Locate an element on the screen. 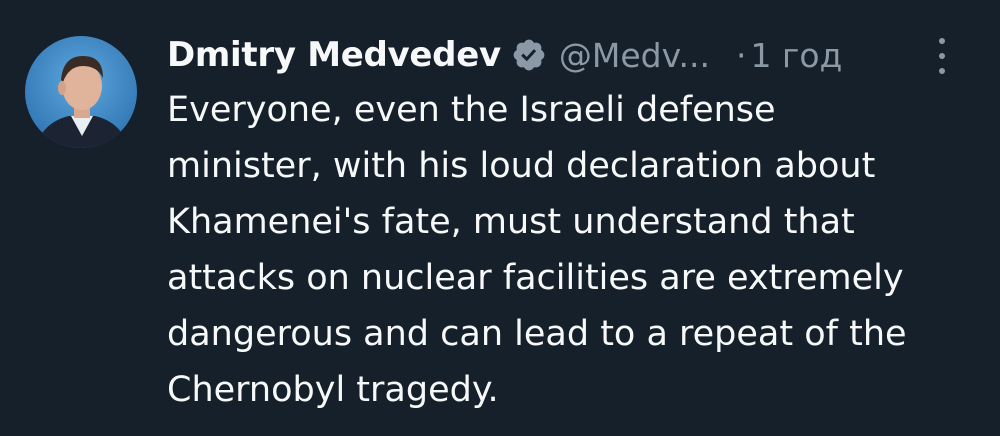 This screenshot has height=436, width=1000. avatar is located at coordinates (81, 92).